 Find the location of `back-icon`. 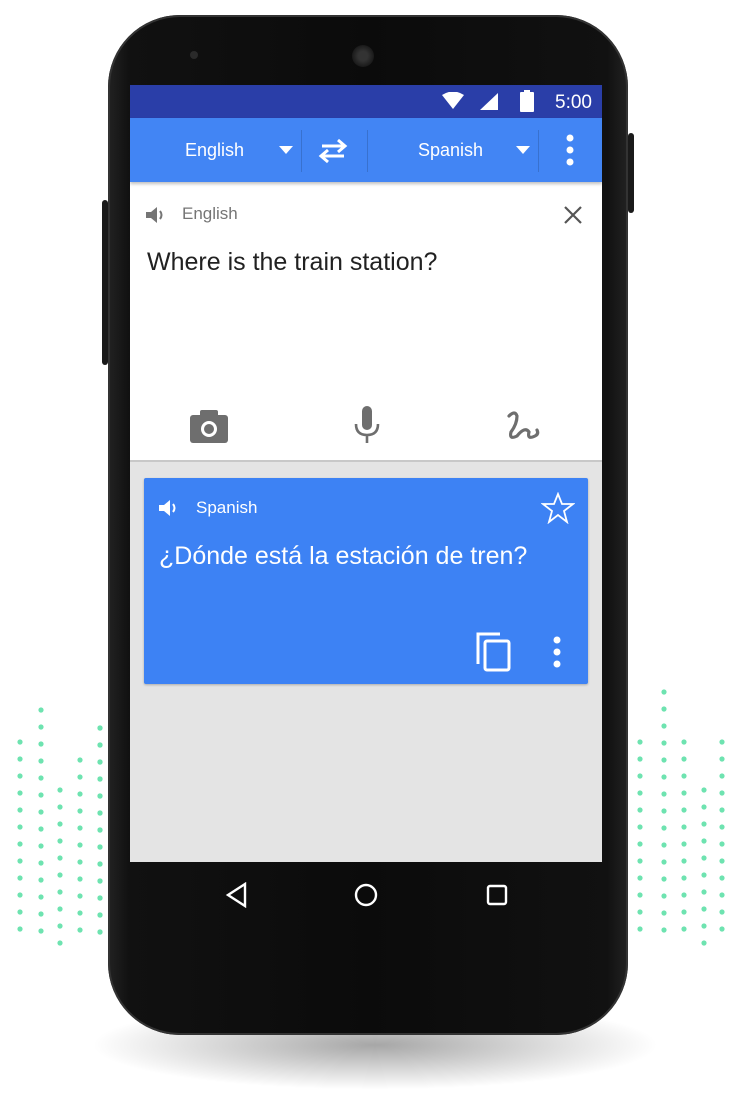

back-icon is located at coordinates (236, 895).